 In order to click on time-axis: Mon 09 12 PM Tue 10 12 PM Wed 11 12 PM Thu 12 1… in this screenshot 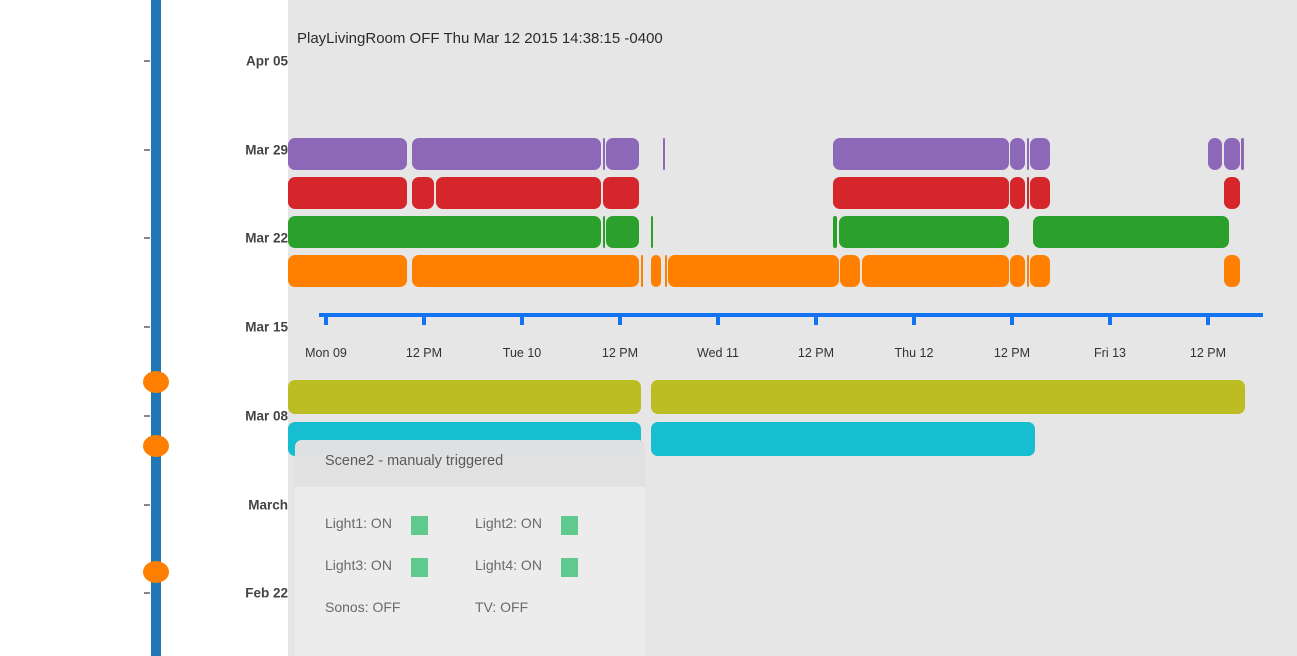, I will do `click(792, 343)`.